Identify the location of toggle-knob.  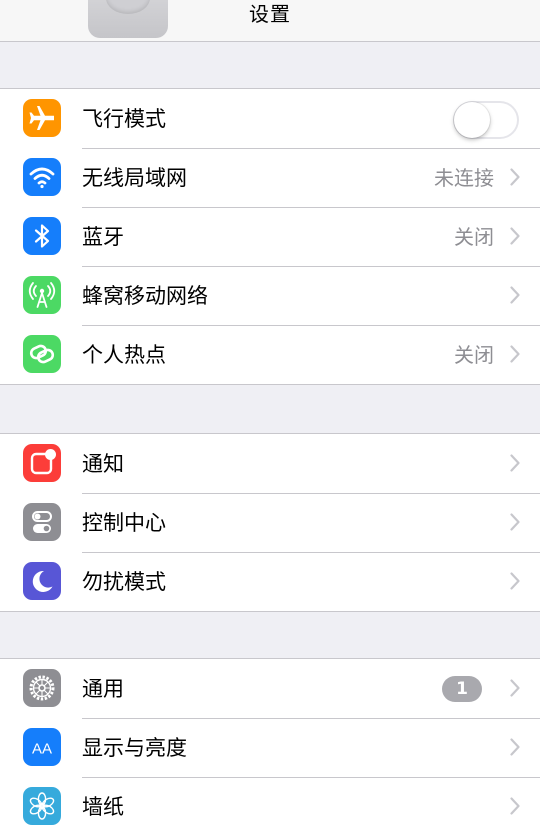
(472, 120).